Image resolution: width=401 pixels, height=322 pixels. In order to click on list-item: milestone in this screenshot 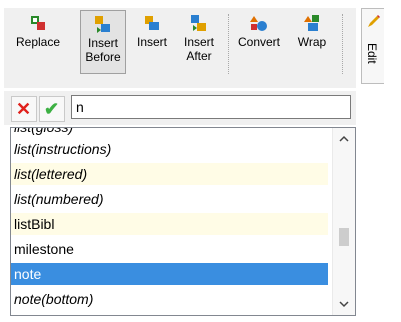, I will do `click(169, 249)`.